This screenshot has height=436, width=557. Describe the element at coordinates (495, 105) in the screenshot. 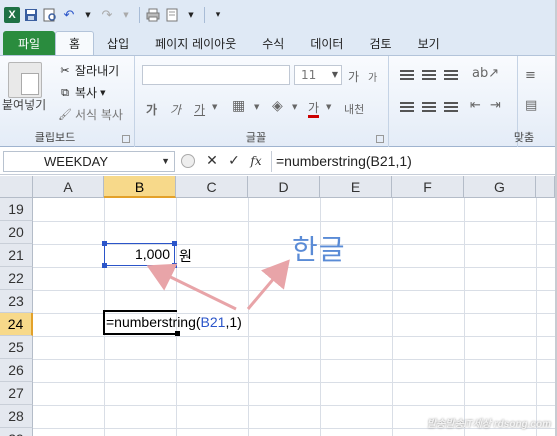

I see `increase-indent-icon: ⇥` at that location.